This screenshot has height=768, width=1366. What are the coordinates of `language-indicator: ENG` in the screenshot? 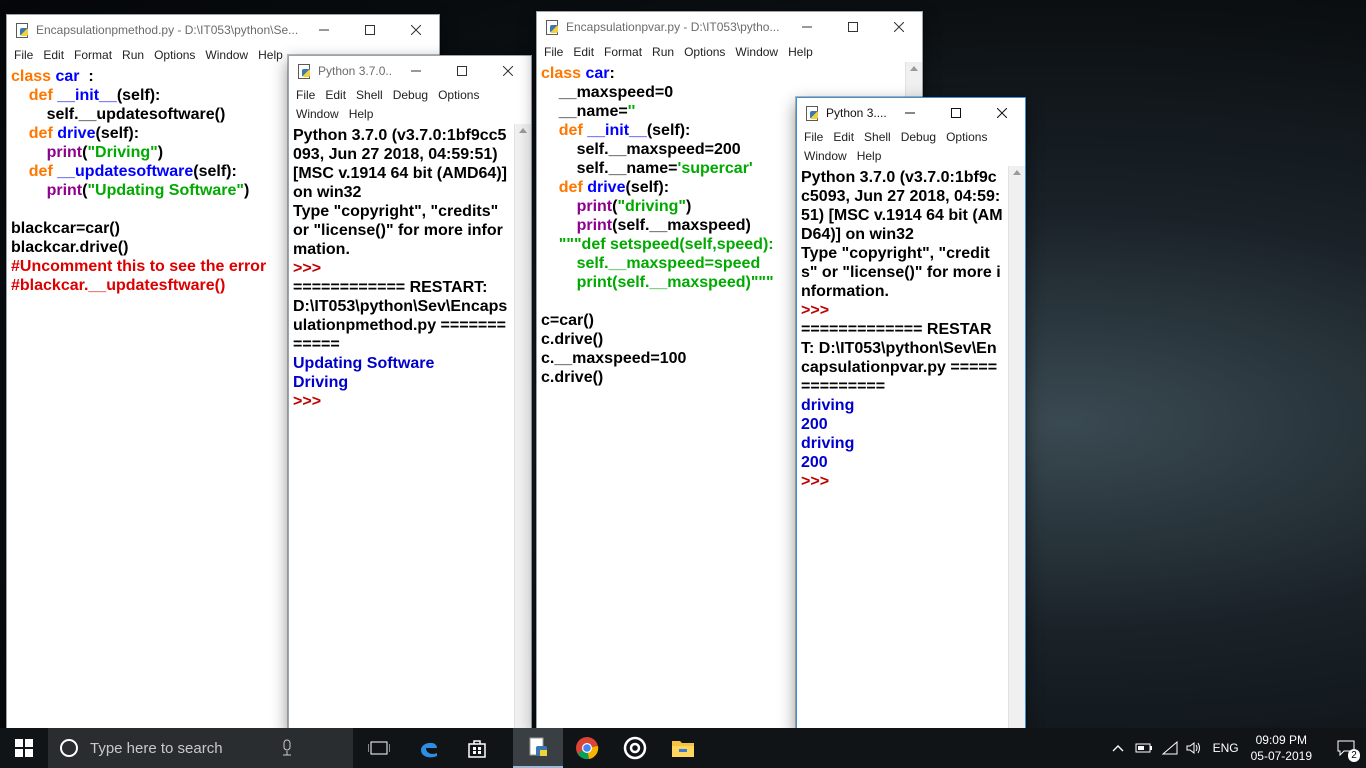 It's located at (1226, 748).